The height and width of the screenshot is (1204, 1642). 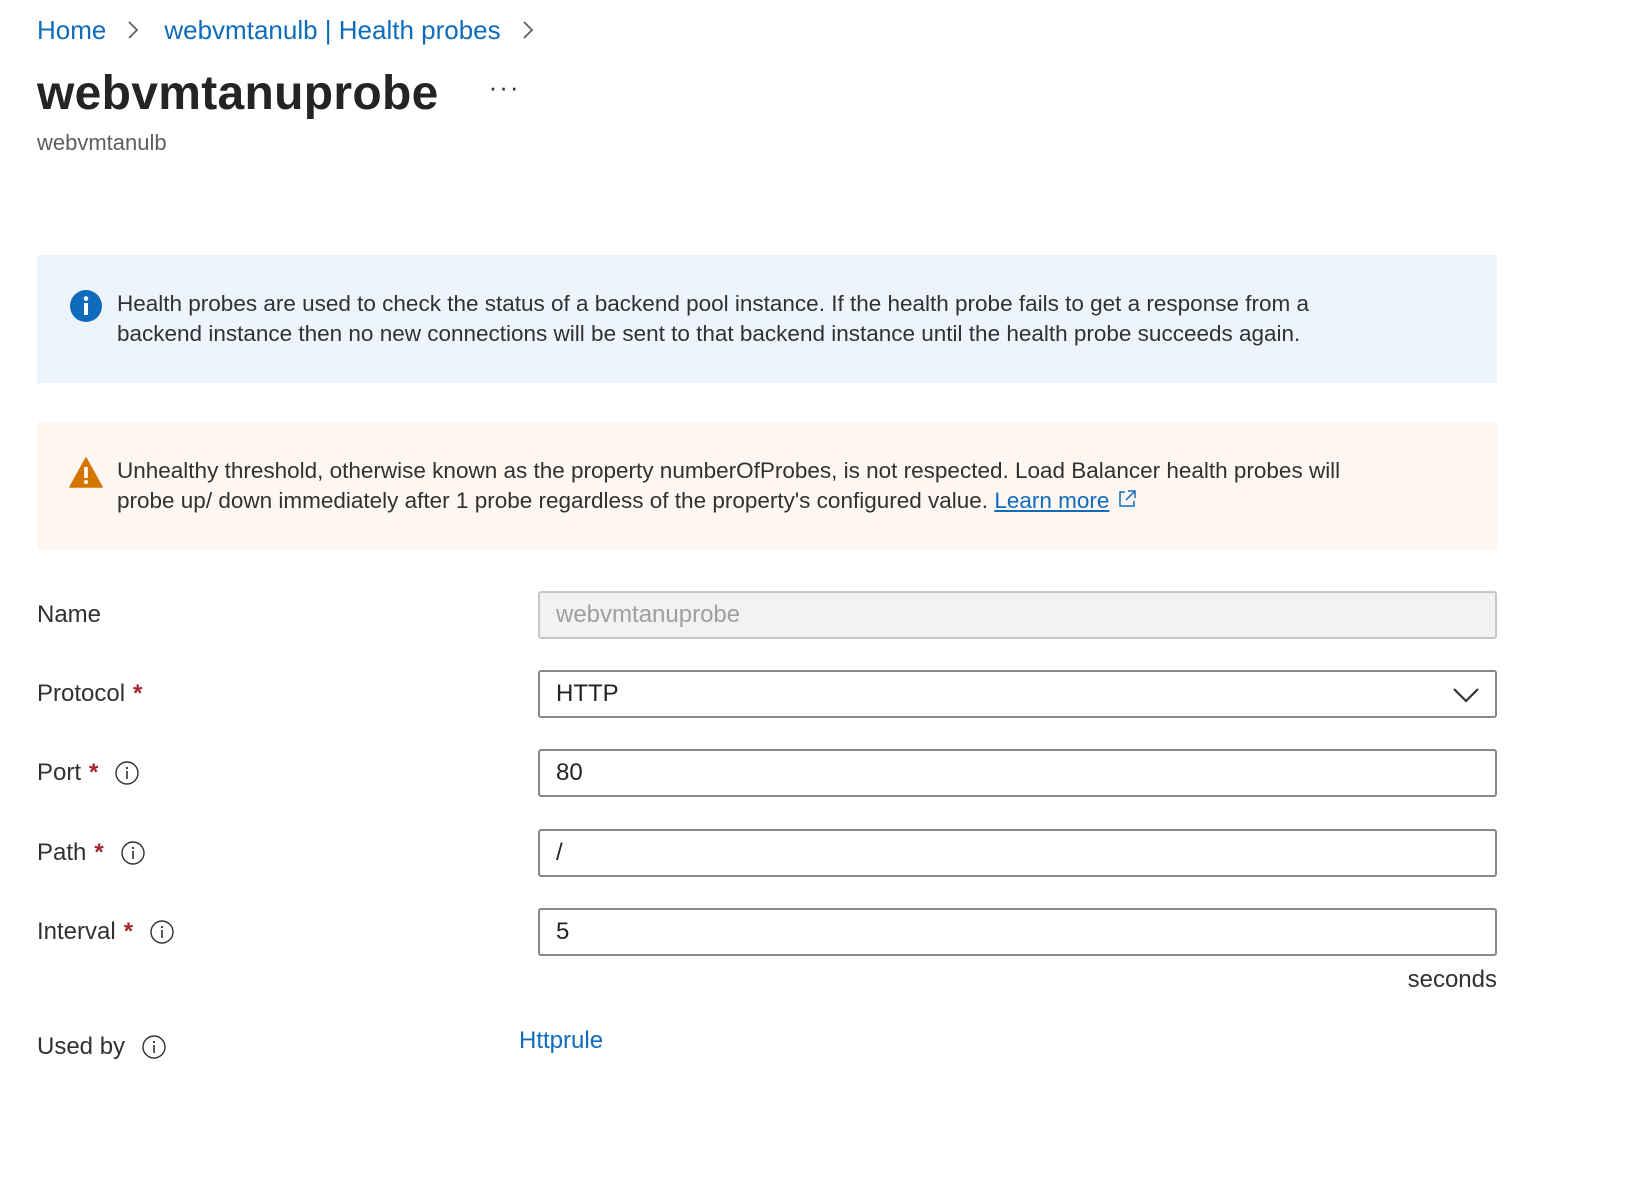 What do you see at coordinates (587, 693) in the screenshot?
I see `protocol-select-value: HTTP` at bounding box center [587, 693].